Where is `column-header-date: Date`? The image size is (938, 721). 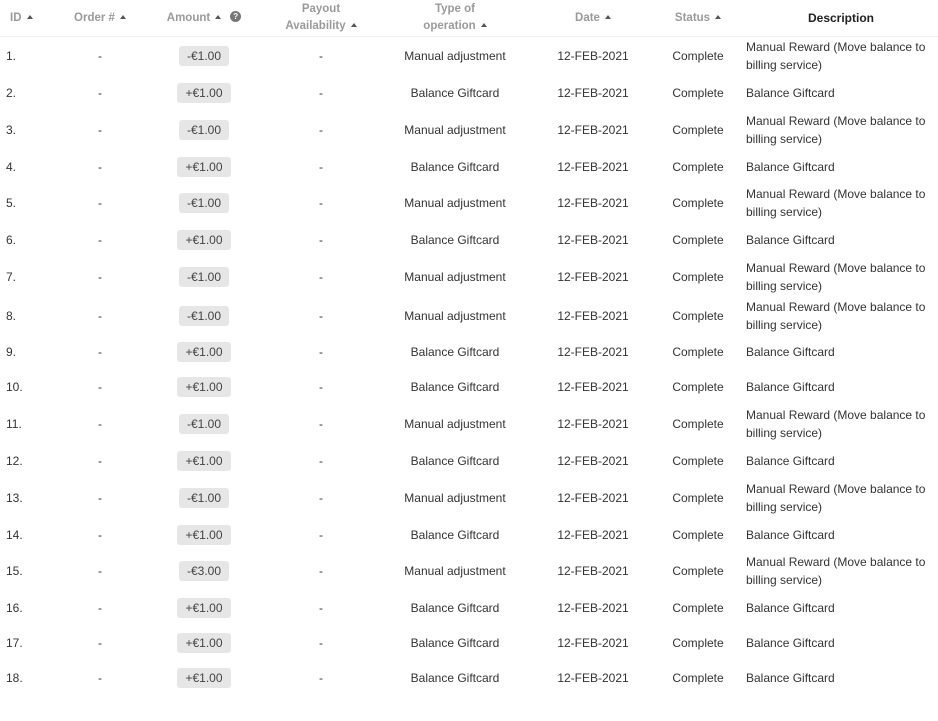
column-header-date: Date is located at coordinates (593, 18).